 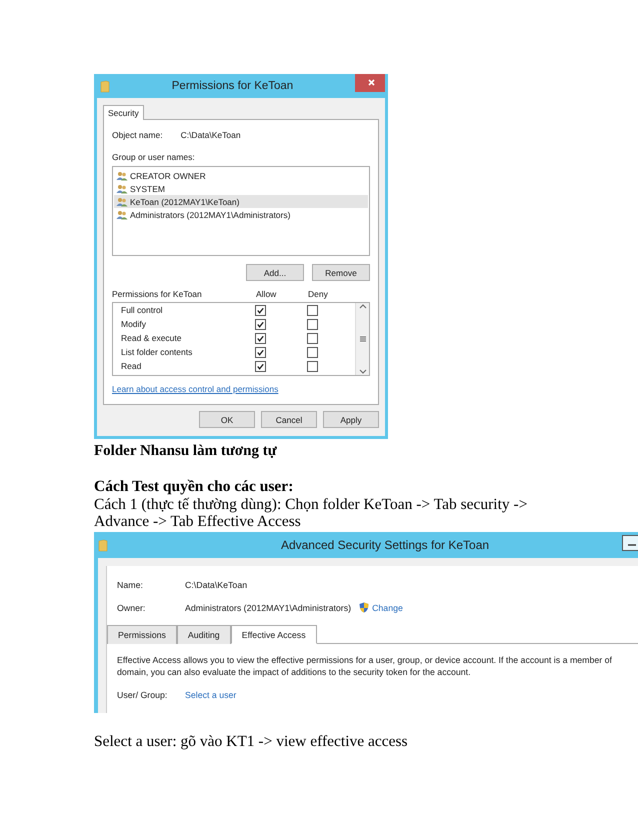 What do you see at coordinates (364, 607) in the screenshot?
I see `shield-icon` at bounding box center [364, 607].